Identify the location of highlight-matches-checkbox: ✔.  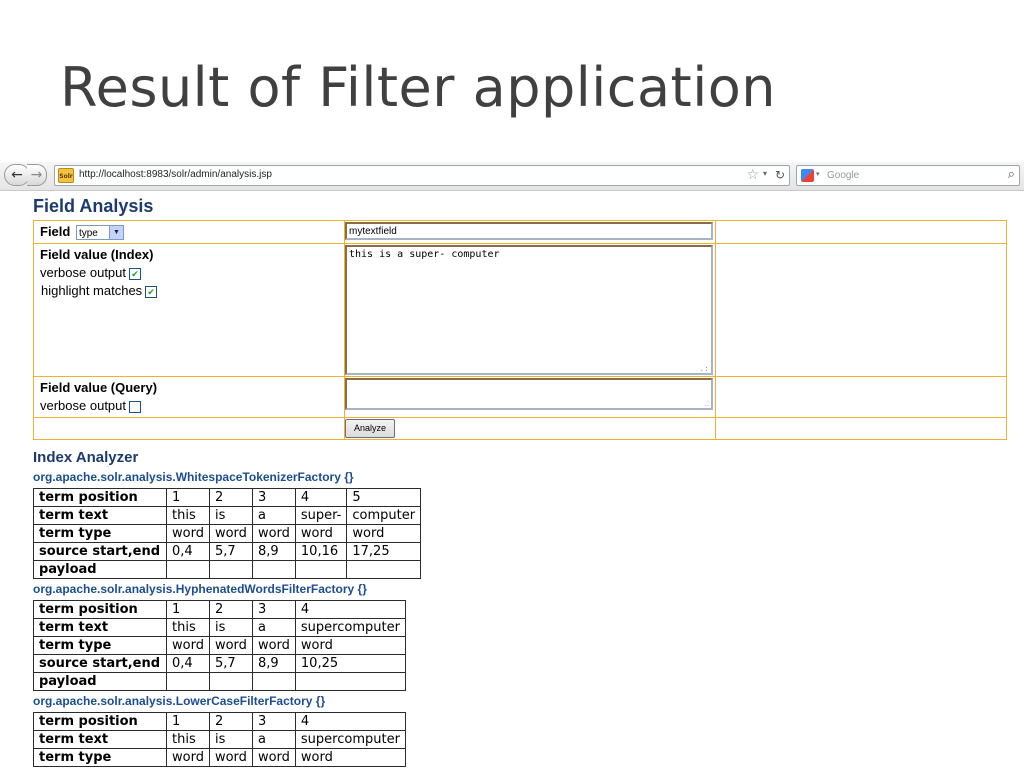
(151, 291).